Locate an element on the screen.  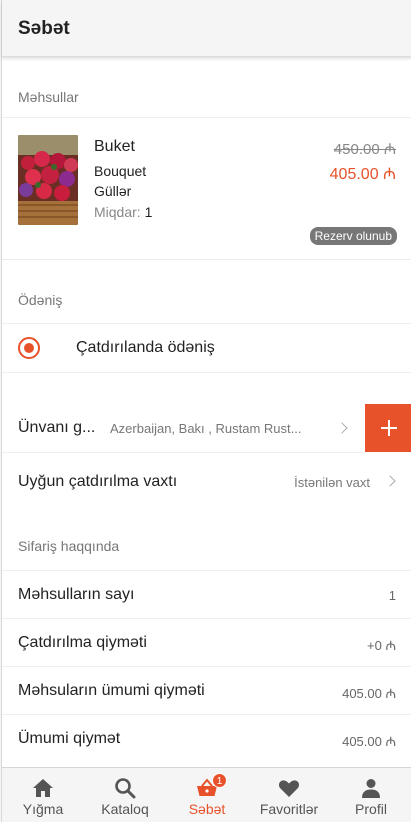
add-address-button is located at coordinates (388, 428).